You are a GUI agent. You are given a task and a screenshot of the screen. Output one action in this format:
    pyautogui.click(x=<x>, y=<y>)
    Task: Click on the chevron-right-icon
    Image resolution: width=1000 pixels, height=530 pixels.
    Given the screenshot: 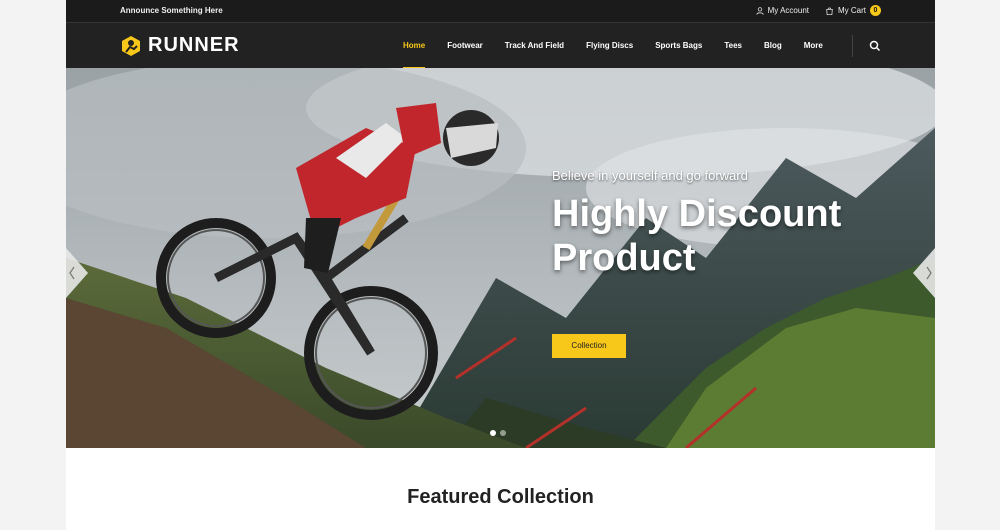 What is the action you would take?
    pyautogui.click(x=924, y=273)
    